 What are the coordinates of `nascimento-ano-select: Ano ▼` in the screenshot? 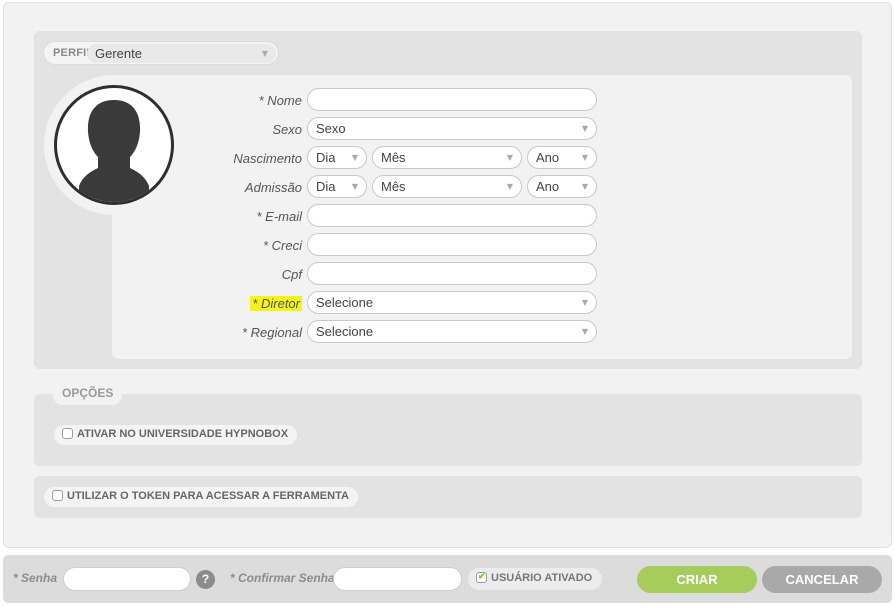 It's located at (562, 157).